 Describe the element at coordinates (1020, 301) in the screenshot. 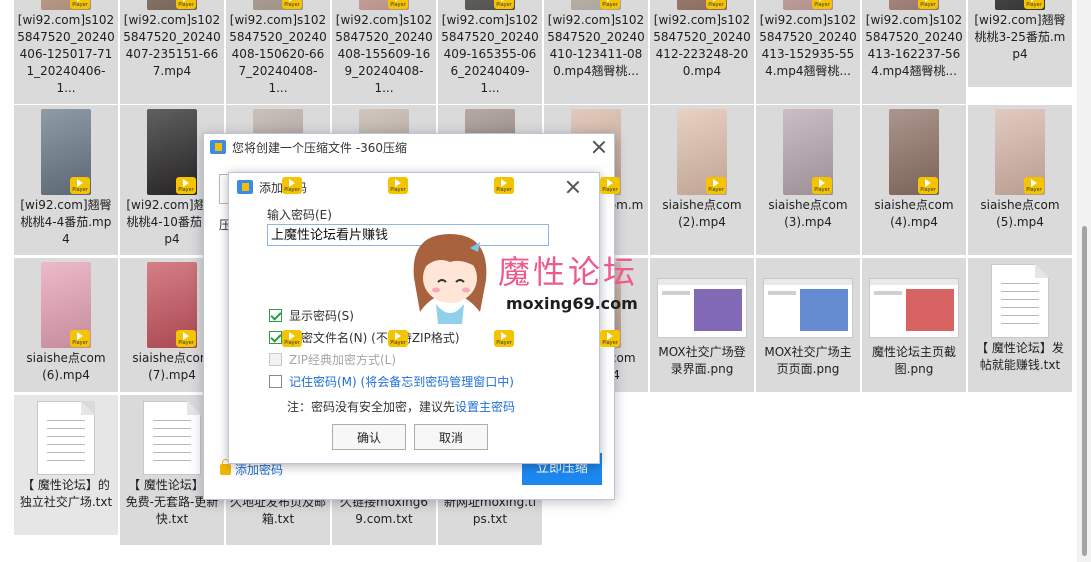

I see `text-file-icon` at that location.